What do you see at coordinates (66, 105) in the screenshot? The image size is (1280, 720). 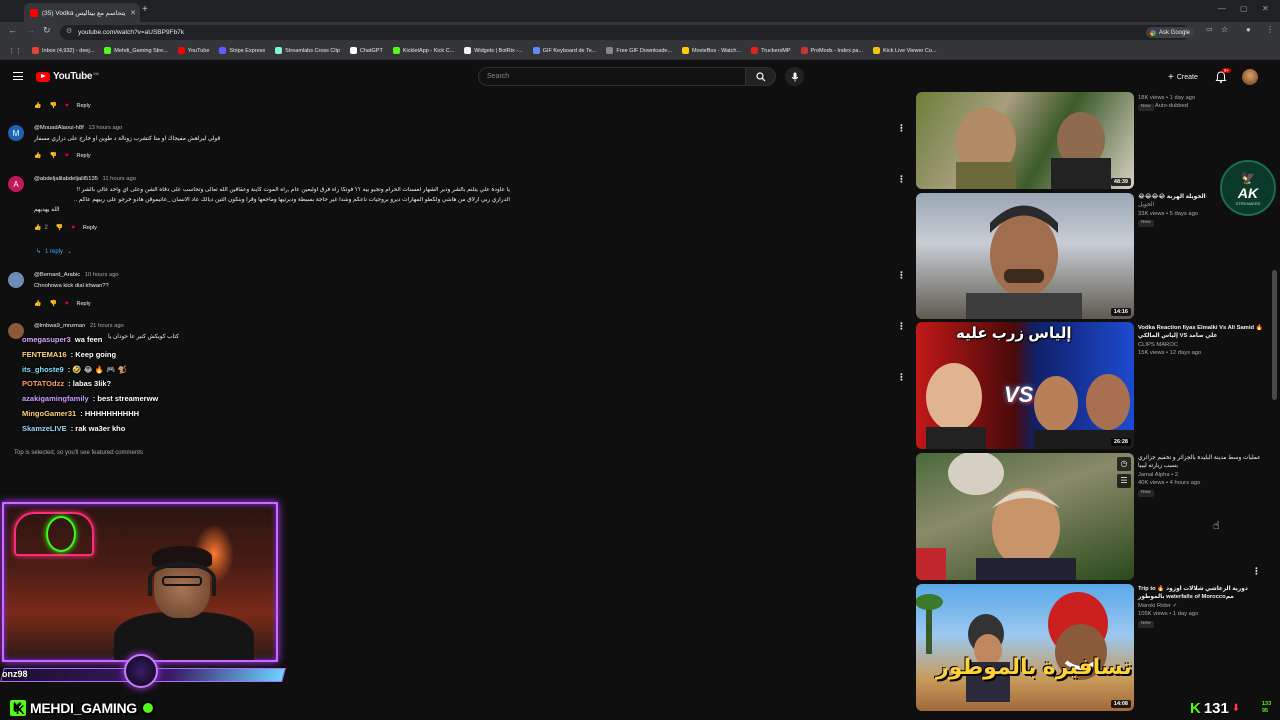 I see `creator-heart-icon: ♥` at bounding box center [66, 105].